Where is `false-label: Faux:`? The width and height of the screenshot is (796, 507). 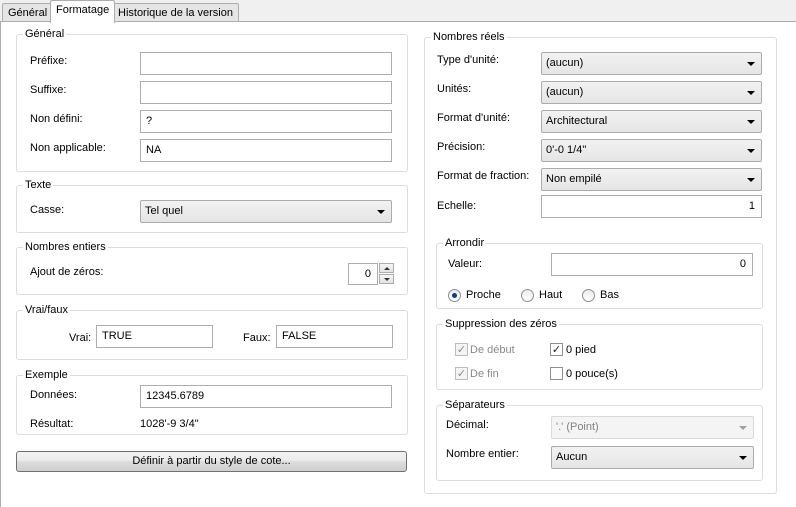
false-label: Faux: is located at coordinates (257, 338).